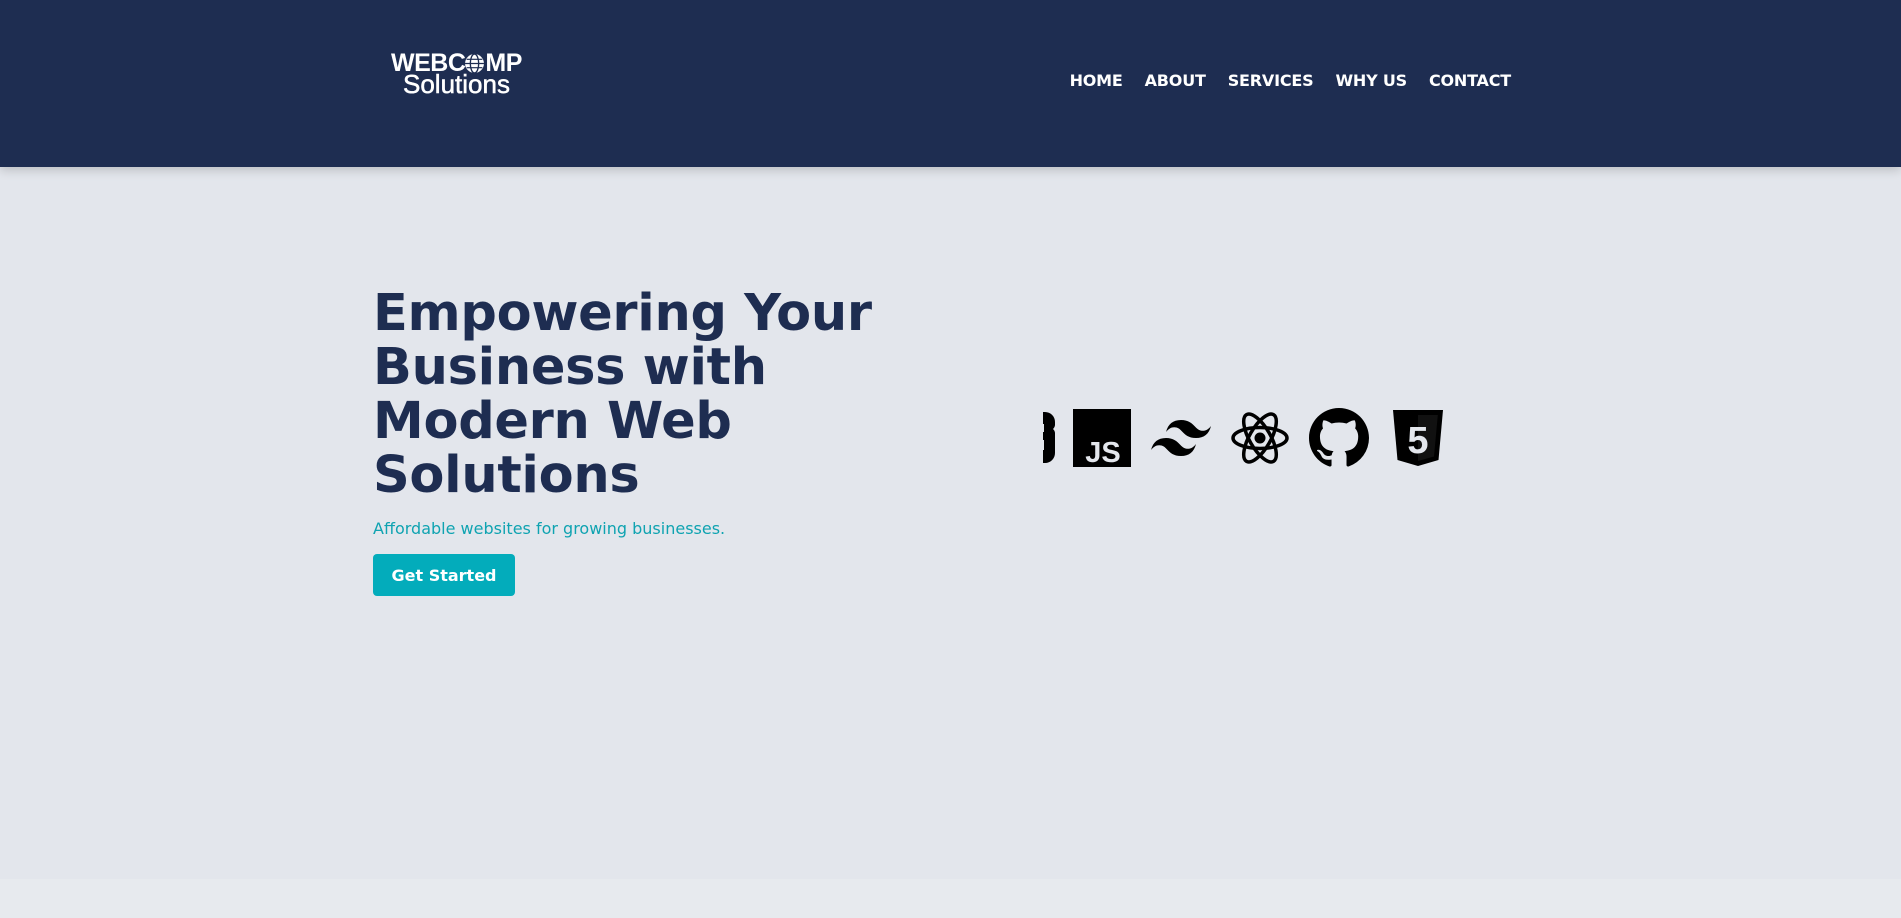  I want to click on brand-logo-line2: Solutions, so click(456, 84).